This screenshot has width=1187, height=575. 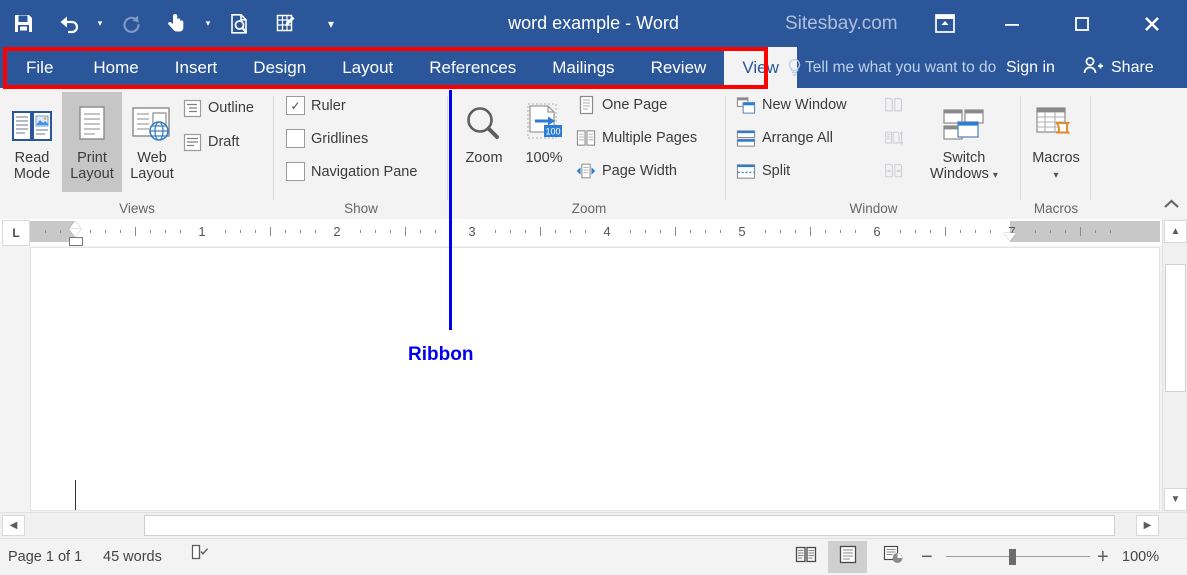 I want to click on print-layout-icon, so click(x=92, y=119).